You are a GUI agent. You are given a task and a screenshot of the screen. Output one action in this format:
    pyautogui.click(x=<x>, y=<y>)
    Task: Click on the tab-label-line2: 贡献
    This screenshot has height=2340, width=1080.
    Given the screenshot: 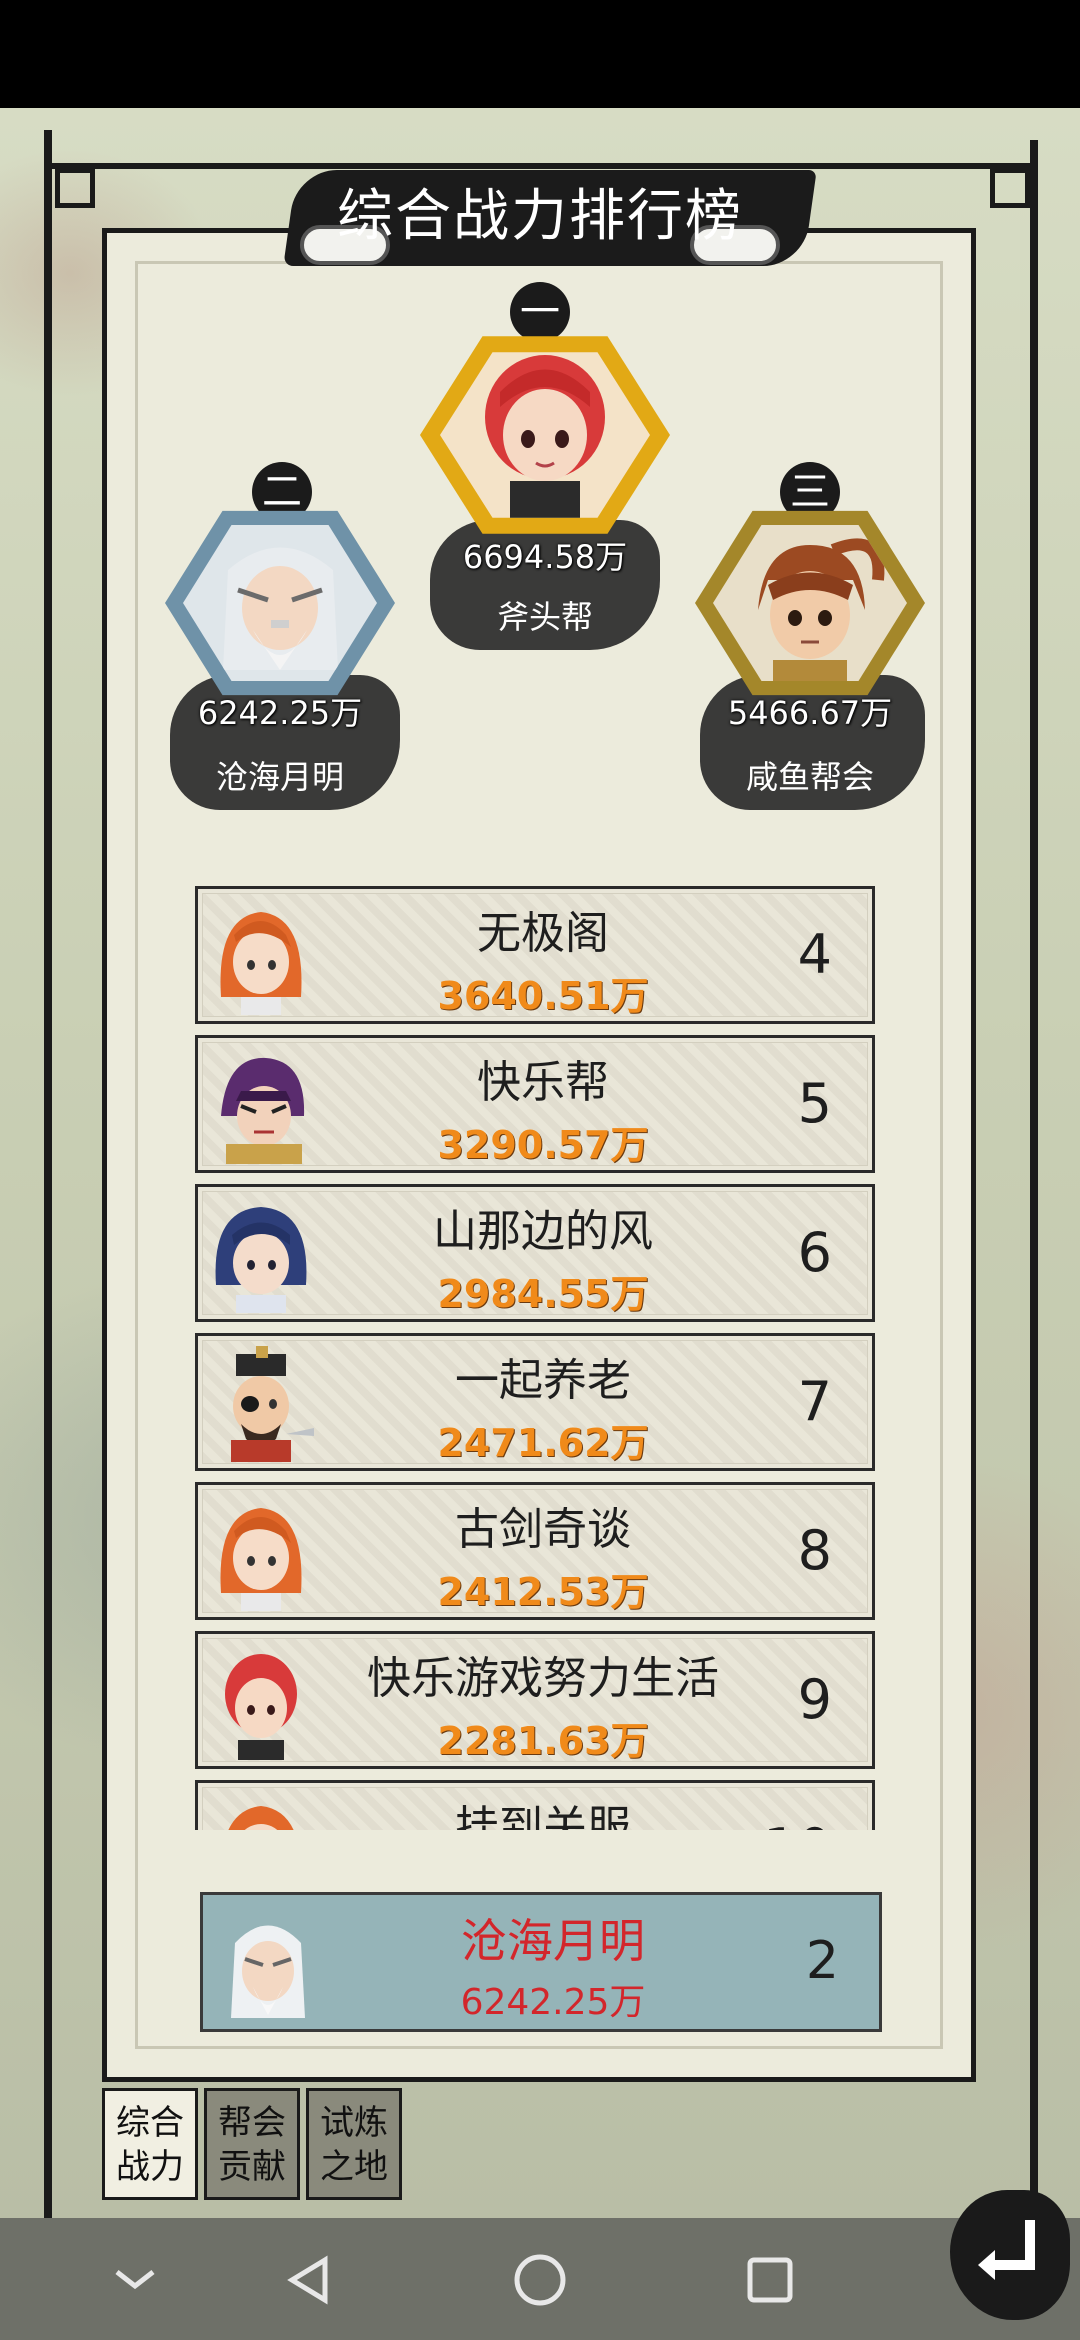 What is the action you would take?
    pyautogui.click(x=252, y=2167)
    